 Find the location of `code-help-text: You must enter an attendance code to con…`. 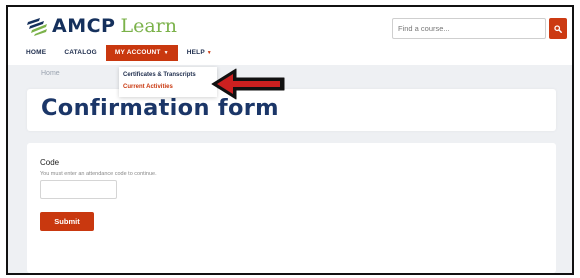

code-help-text: You must enter an attendance code to con… is located at coordinates (98, 174).